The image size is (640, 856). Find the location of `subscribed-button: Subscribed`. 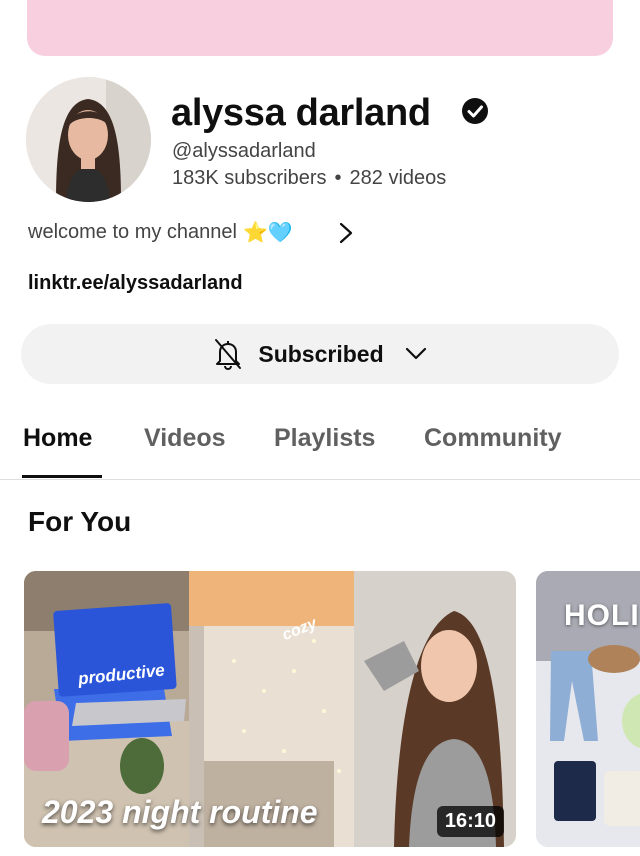

subscribed-button: Subscribed is located at coordinates (320, 354).